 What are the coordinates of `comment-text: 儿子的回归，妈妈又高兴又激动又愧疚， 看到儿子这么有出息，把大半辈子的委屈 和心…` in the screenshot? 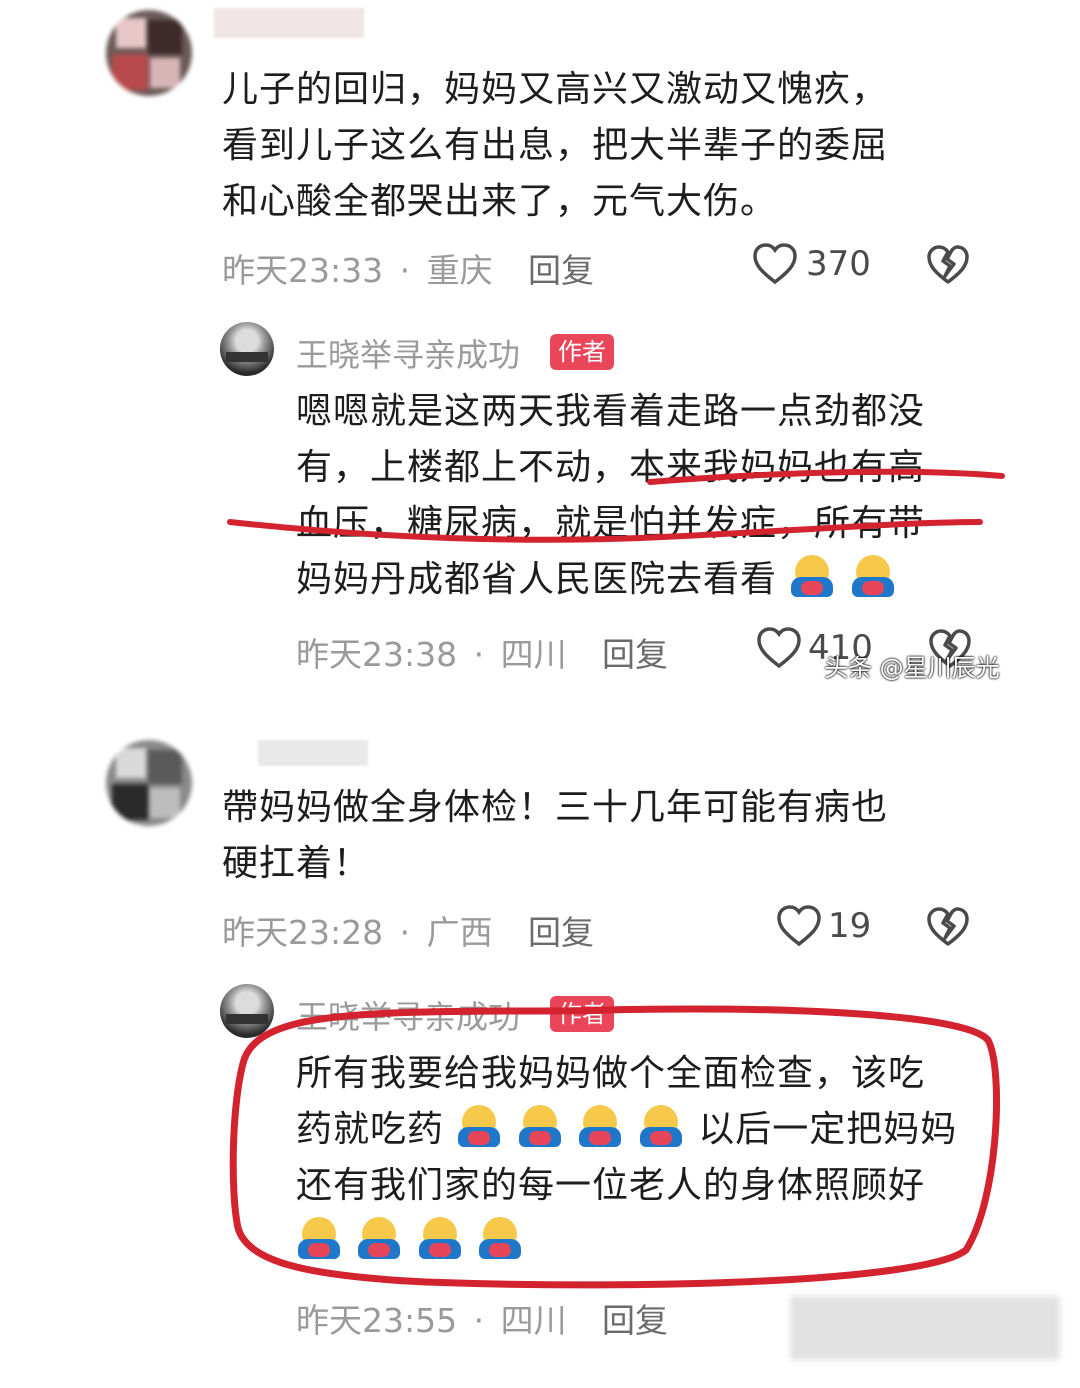 It's located at (602, 146).